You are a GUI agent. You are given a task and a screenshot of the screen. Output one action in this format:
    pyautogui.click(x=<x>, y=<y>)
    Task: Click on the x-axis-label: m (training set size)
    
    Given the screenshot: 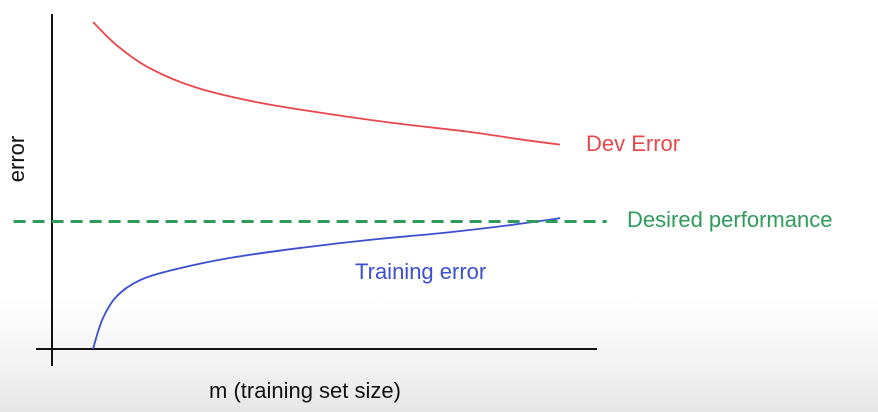 What is the action you would take?
    pyautogui.click(x=305, y=390)
    